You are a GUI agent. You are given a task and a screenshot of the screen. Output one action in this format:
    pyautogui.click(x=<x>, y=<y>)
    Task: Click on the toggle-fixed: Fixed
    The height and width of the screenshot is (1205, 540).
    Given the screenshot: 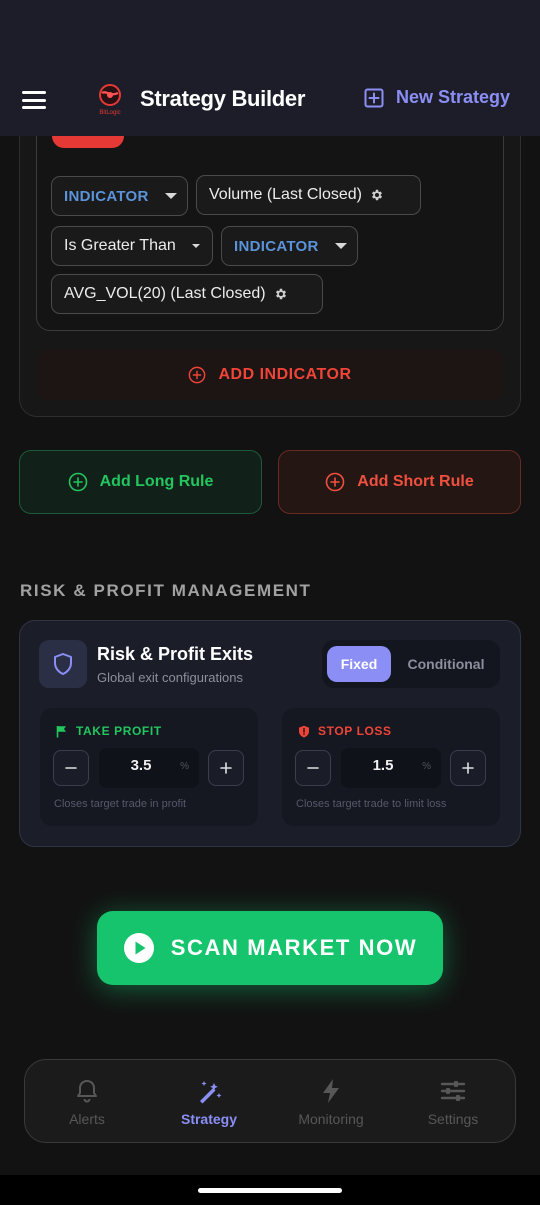 What is the action you would take?
    pyautogui.click(x=359, y=664)
    